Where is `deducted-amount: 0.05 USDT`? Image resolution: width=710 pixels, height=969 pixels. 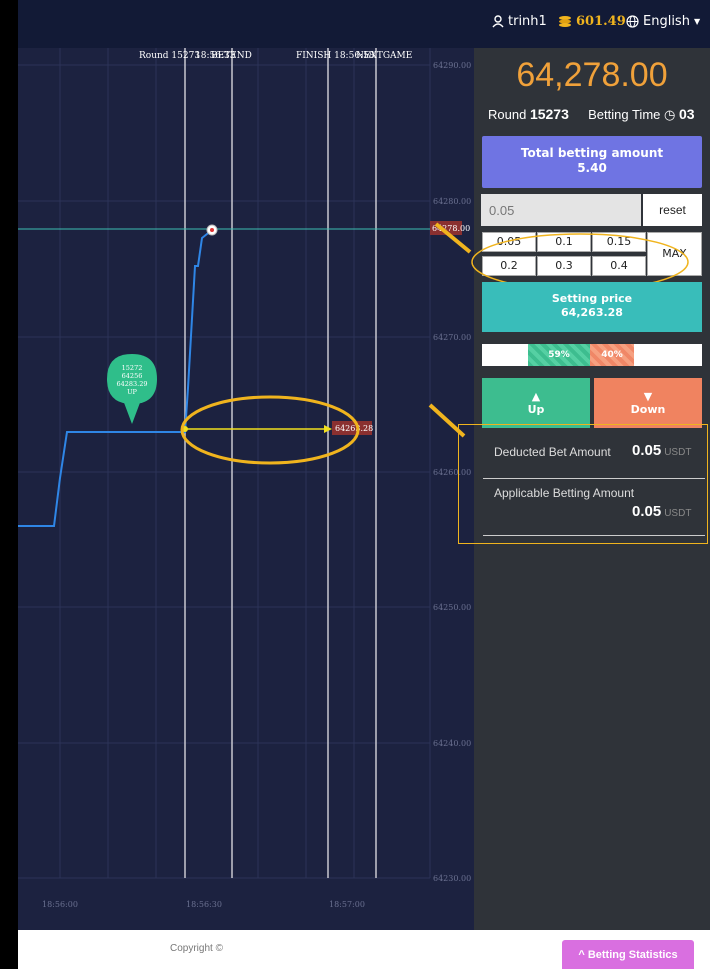 deducted-amount: 0.05 USDT is located at coordinates (661, 450).